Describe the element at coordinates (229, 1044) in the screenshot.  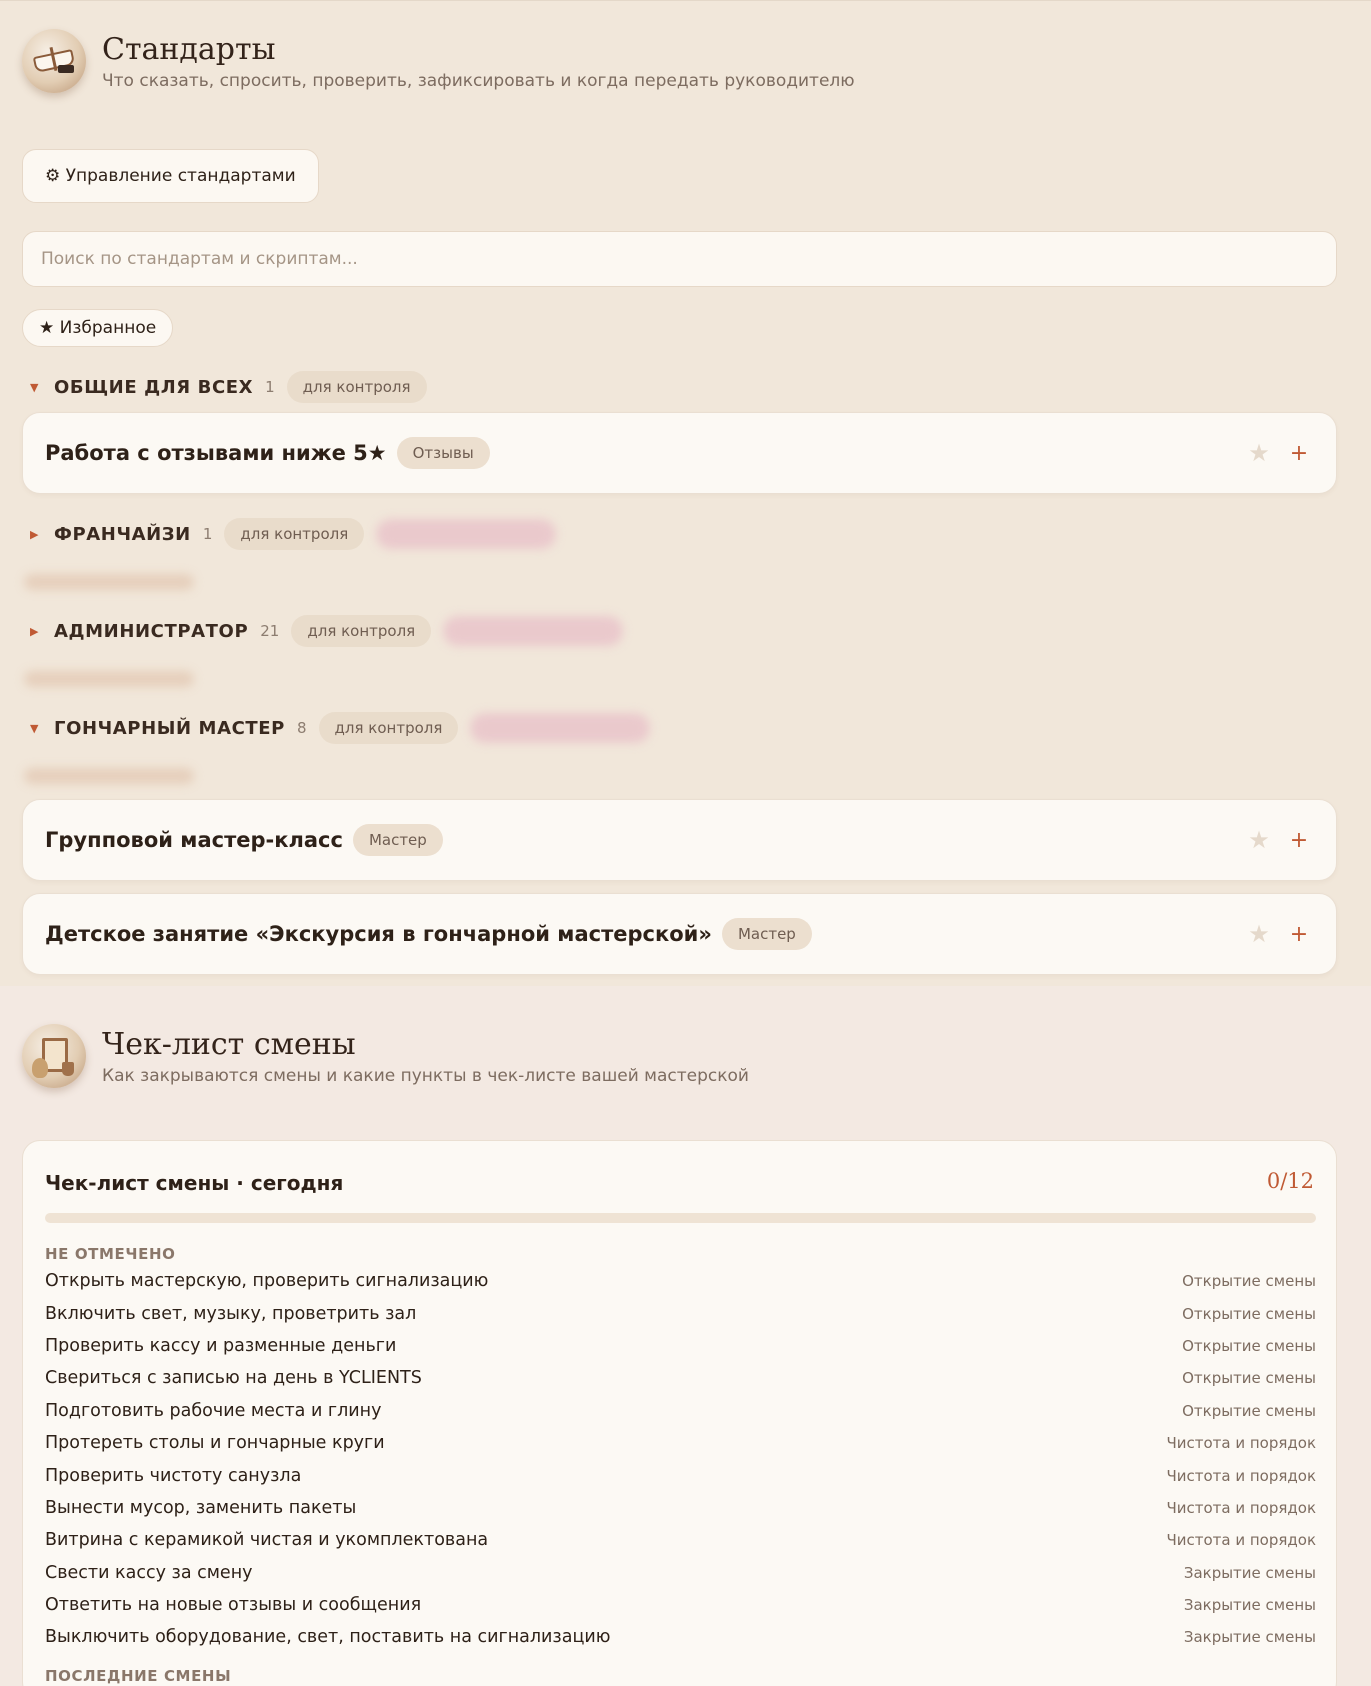
I see `section-title: Чек-лист смены` at that location.